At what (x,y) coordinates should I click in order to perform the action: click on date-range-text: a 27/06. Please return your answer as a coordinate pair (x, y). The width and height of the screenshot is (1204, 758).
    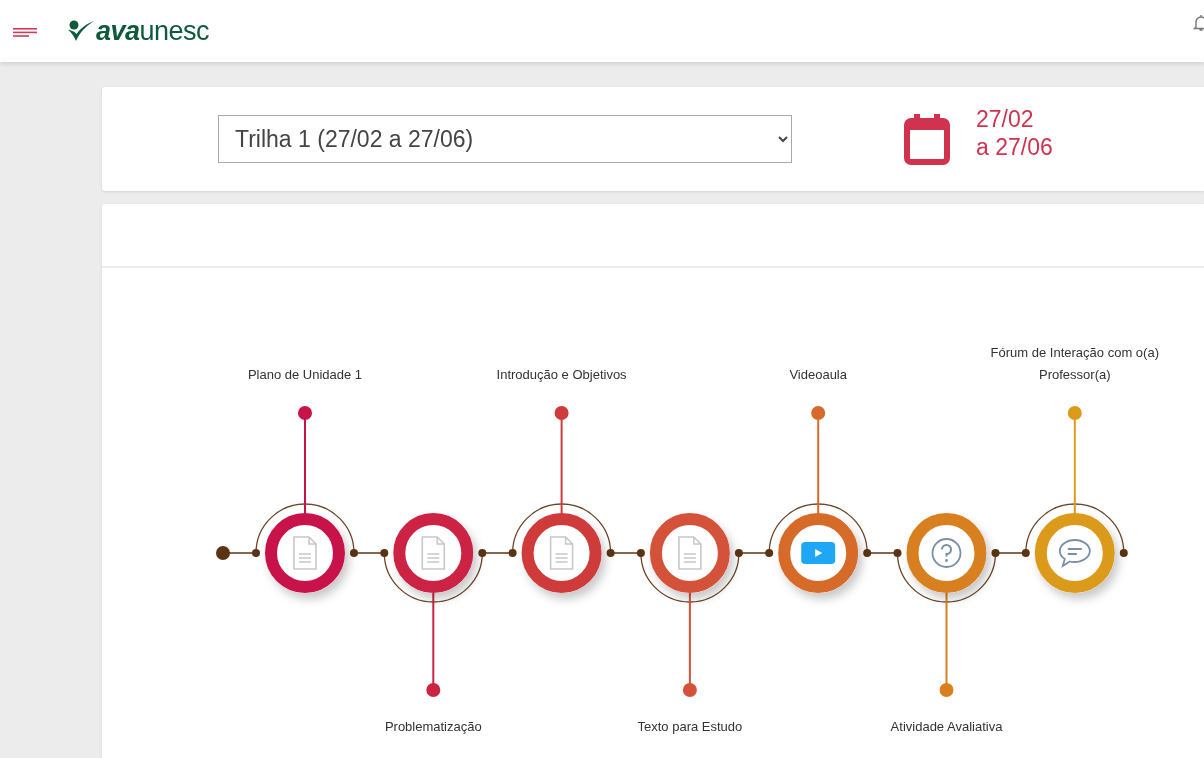
    Looking at the image, I should click on (1014, 147).